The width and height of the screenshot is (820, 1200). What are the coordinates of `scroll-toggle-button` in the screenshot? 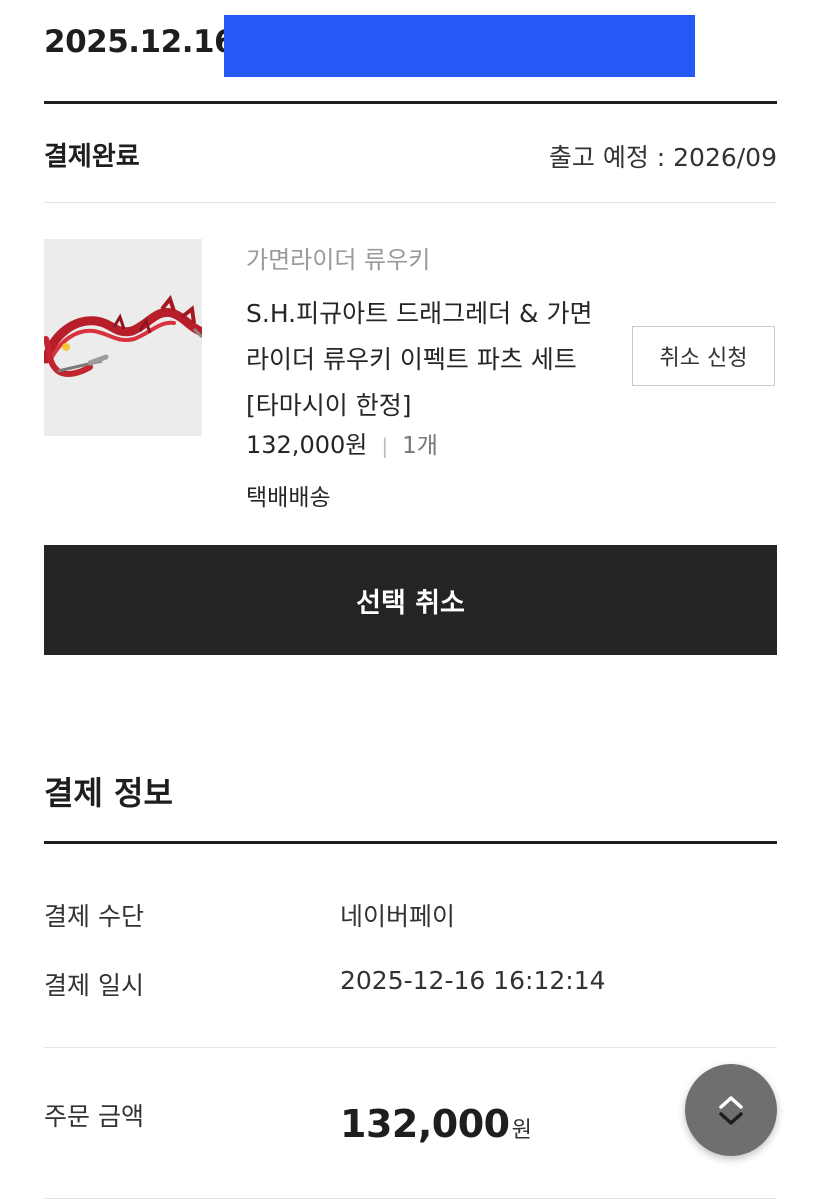 It's located at (731, 1110).